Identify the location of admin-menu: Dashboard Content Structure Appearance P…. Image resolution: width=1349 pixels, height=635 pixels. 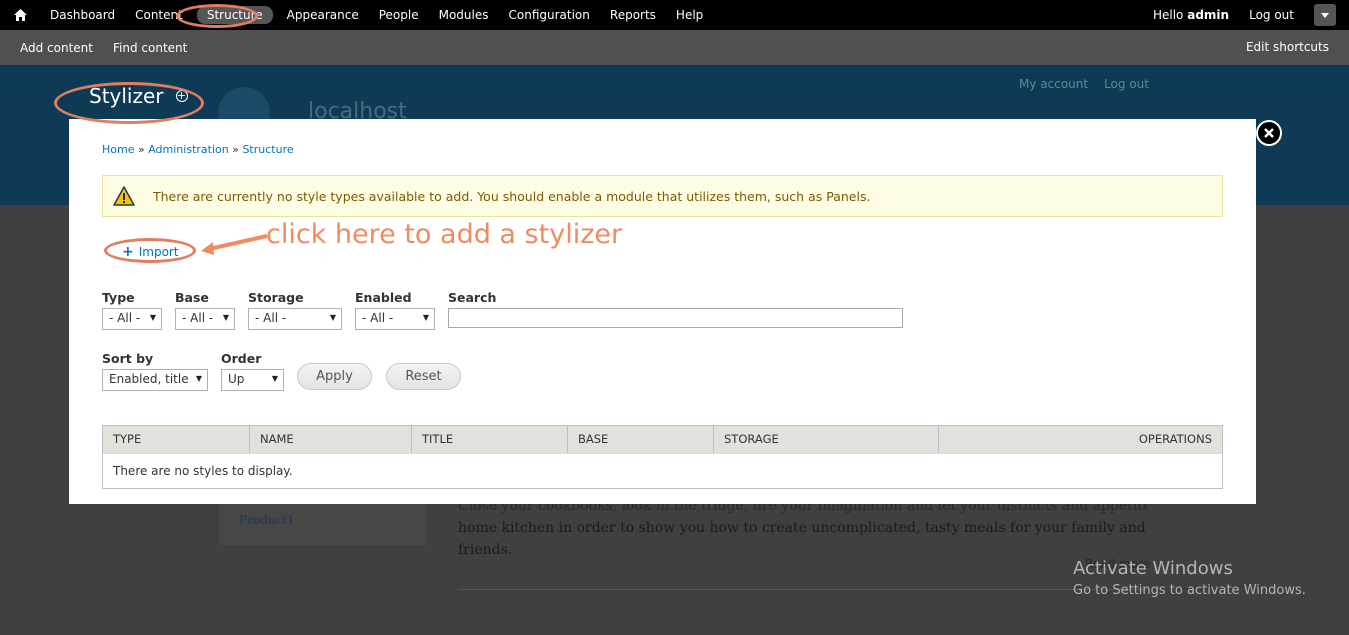
(356, 15).